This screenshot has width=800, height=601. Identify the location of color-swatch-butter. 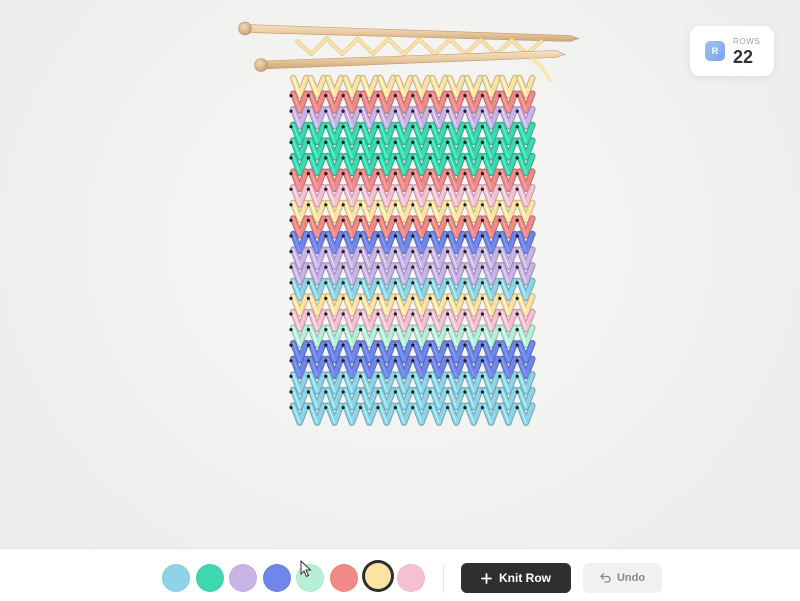
(377, 576).